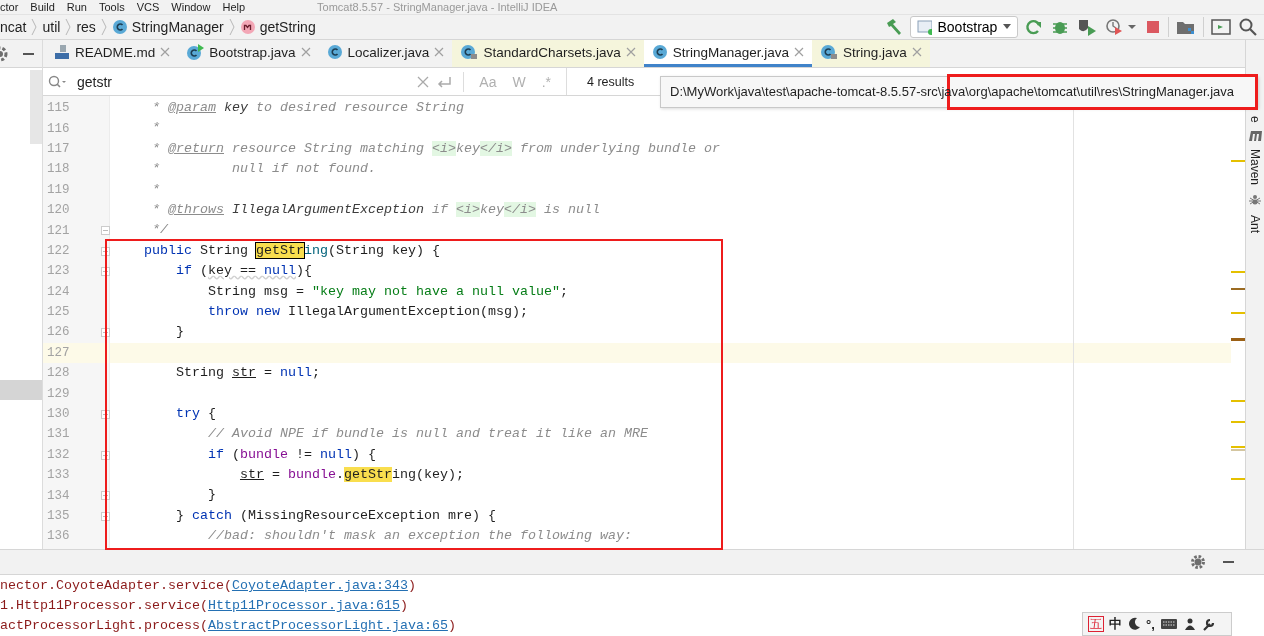 The height and width of the screenshot is (636, 1264). I want to click on breadcrumb-item: StringManager, so click(167, 27).